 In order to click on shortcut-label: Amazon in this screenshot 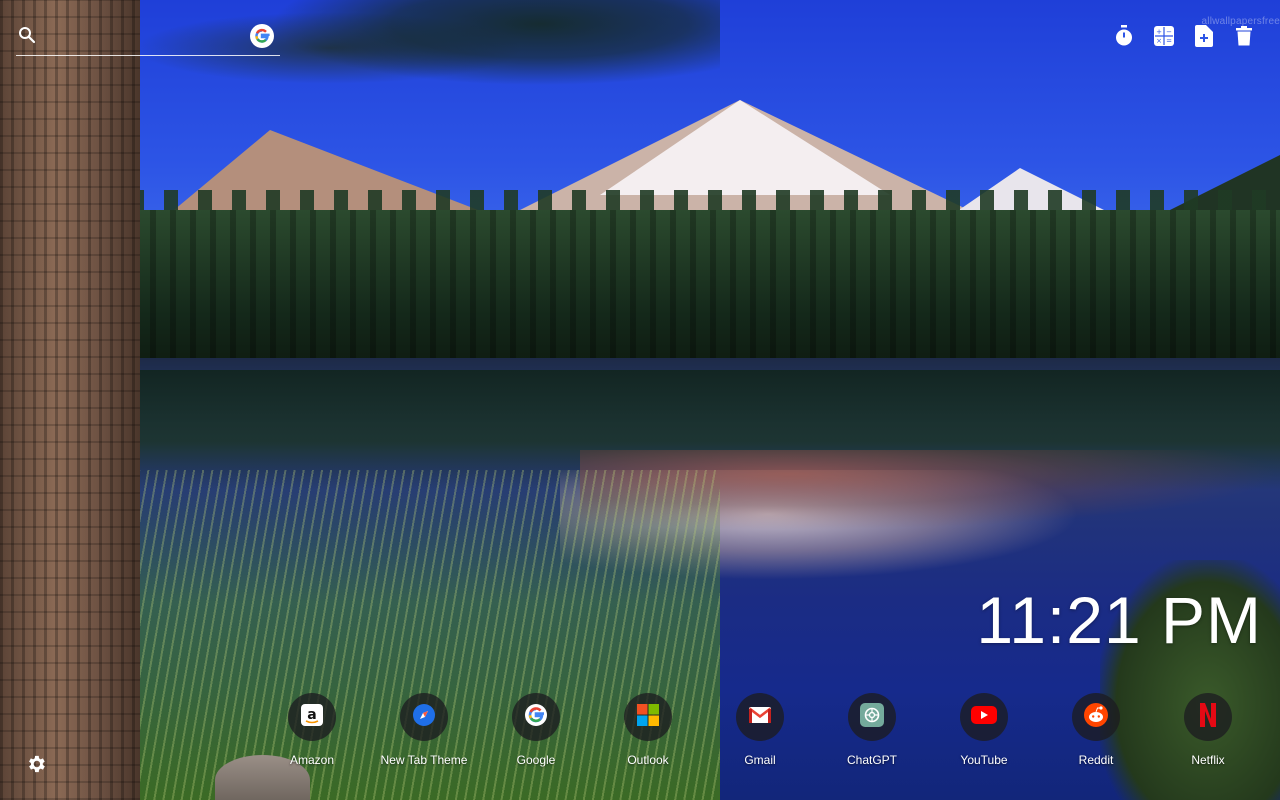, I will do `click(312, 760)`.